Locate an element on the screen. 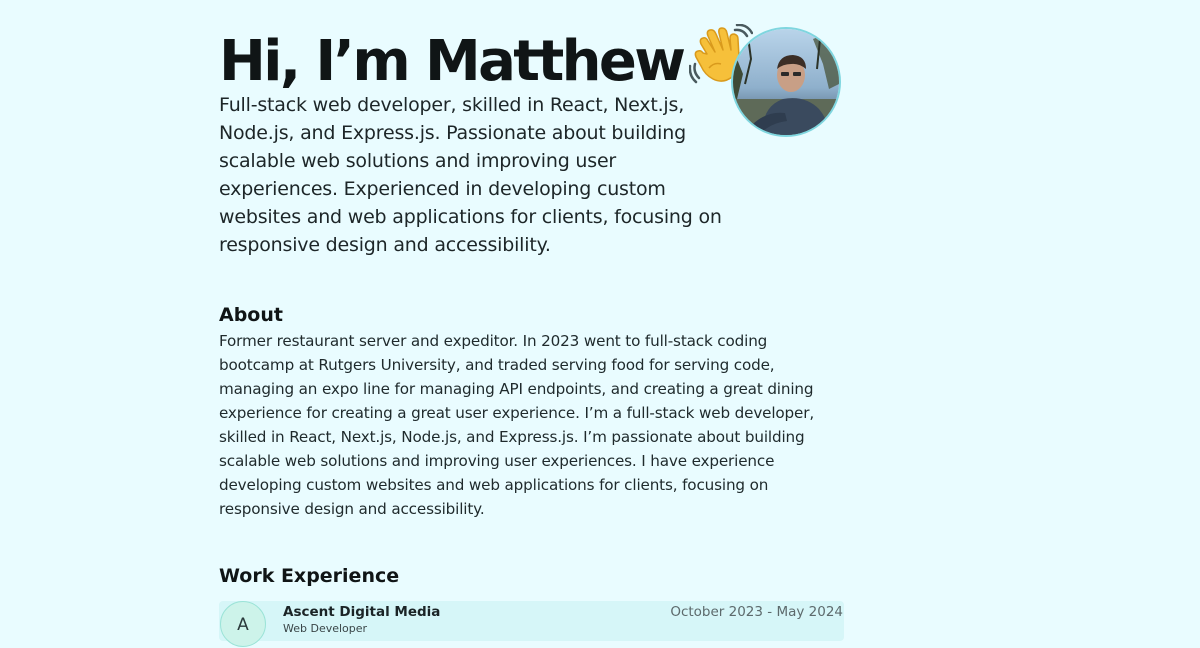 Image resolution: width=1200 pixels, height=648 pixels. work-experience-heading: Work Experience is located at coordinates (309, 576).